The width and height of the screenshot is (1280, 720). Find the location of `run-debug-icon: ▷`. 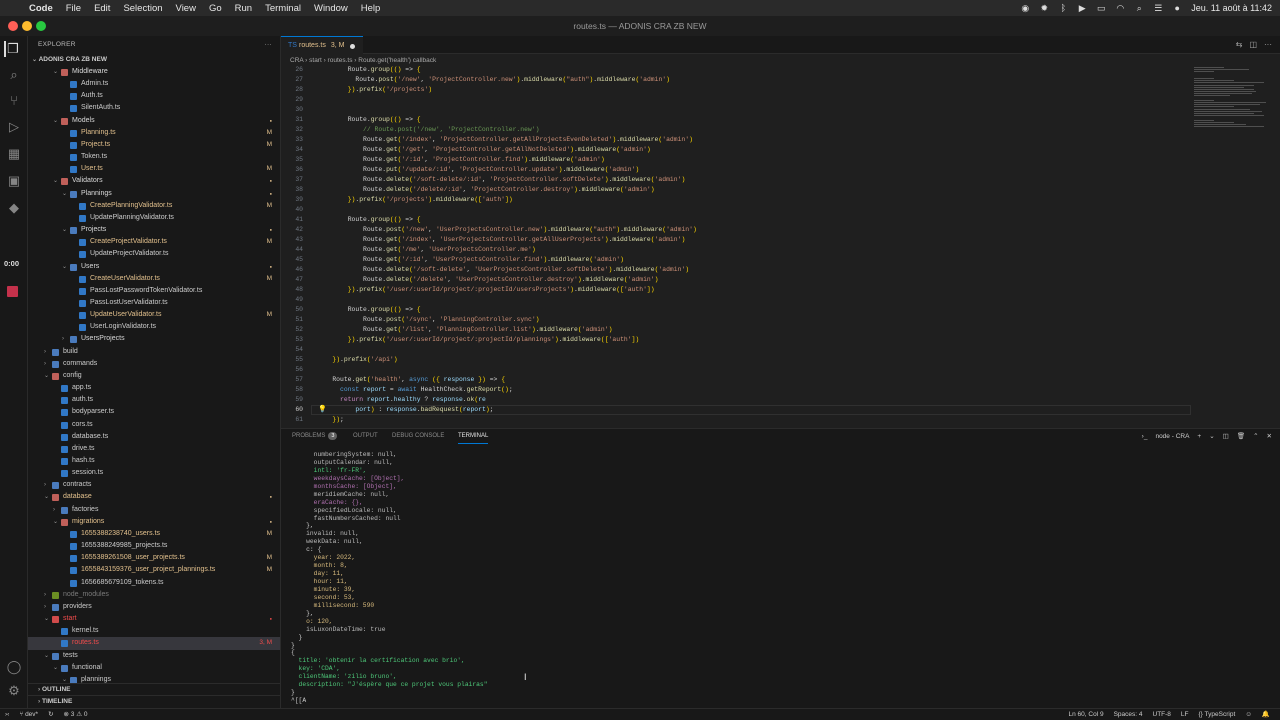

run-debug-icon: ▷ is located at coordinates (14, 127).